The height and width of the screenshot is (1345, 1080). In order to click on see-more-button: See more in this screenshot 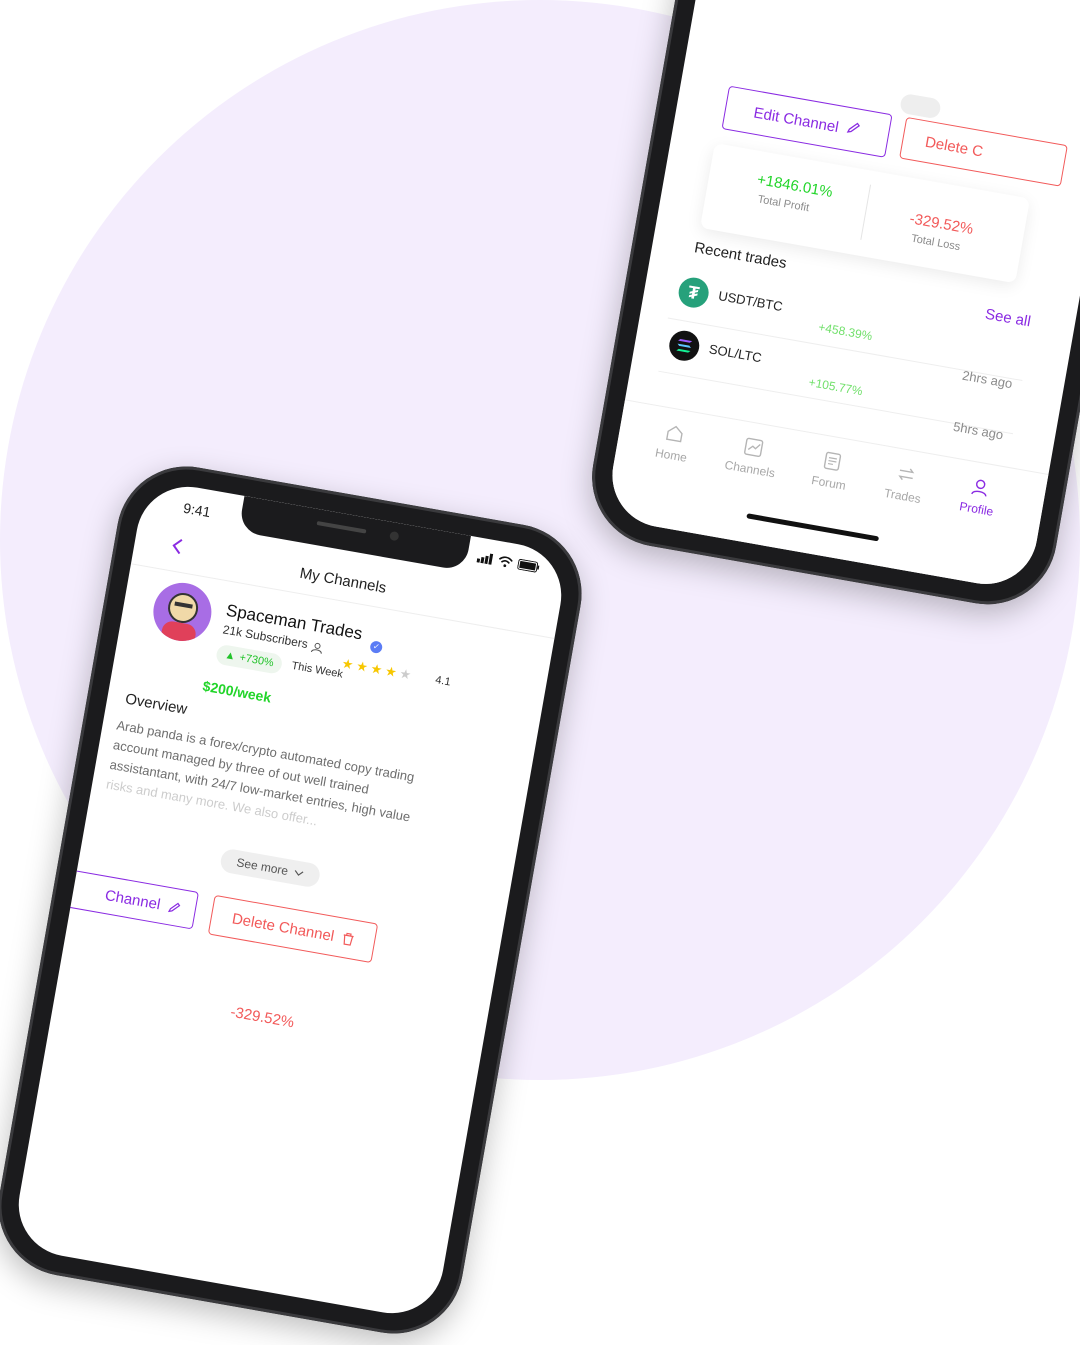, I will do `click(270, 868)`.